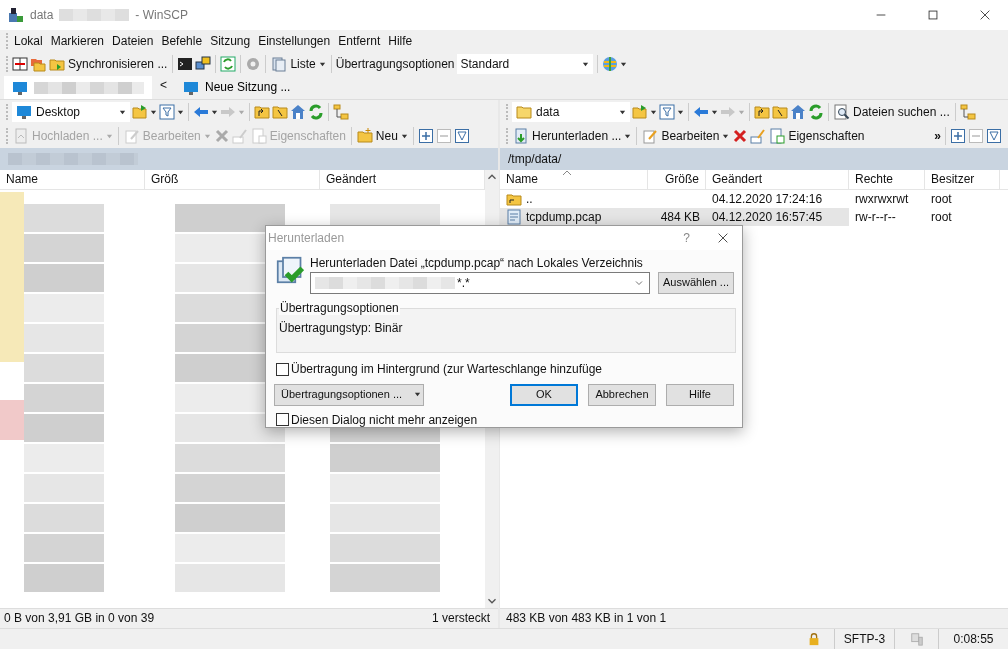 Image resolution: width=1008 pixels, height=649 pixels. Describe the element at coordinates (477, 262) in the screenshot. I see `dialog-message: Herunterladen Datei „tcpdump.pcap“ nach Lokales Verzeichnis` at that location.